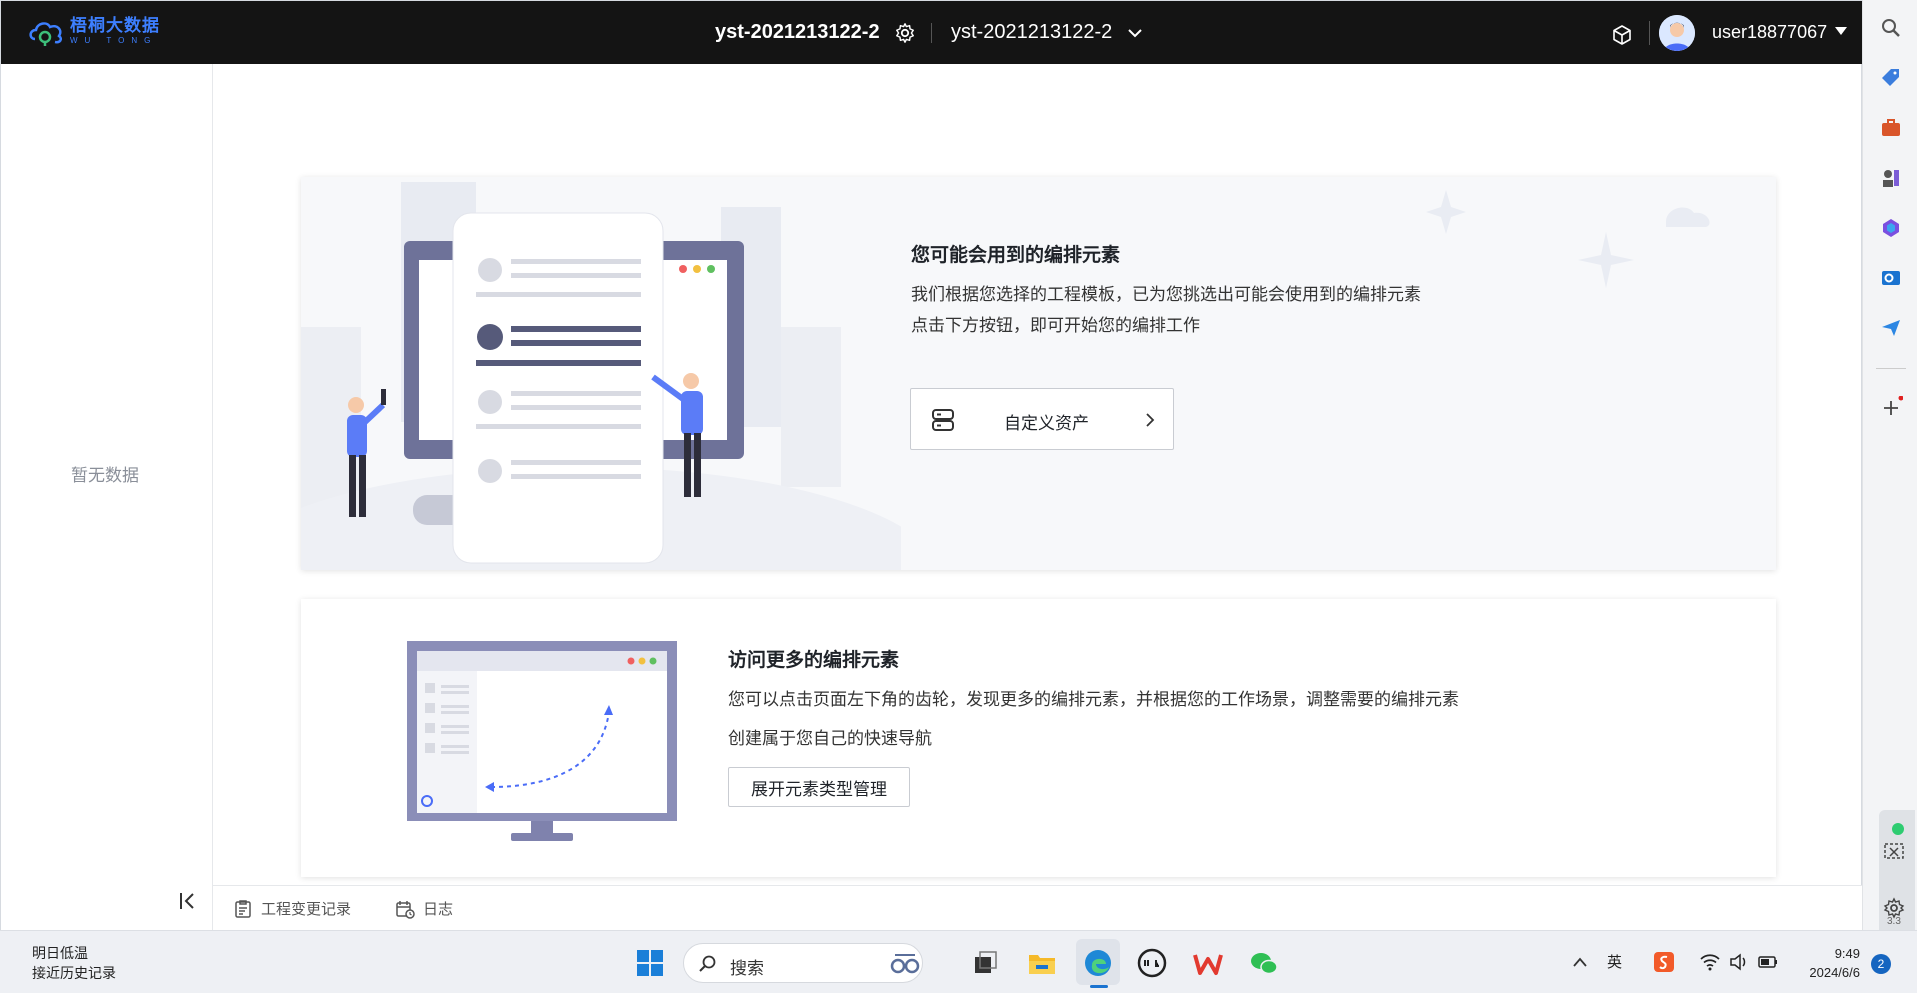 The image size is (1917, 993). Describe the element at coordinates (905, 964) in the screenshot. I see `search-highlight-glasses-icon` at that location.